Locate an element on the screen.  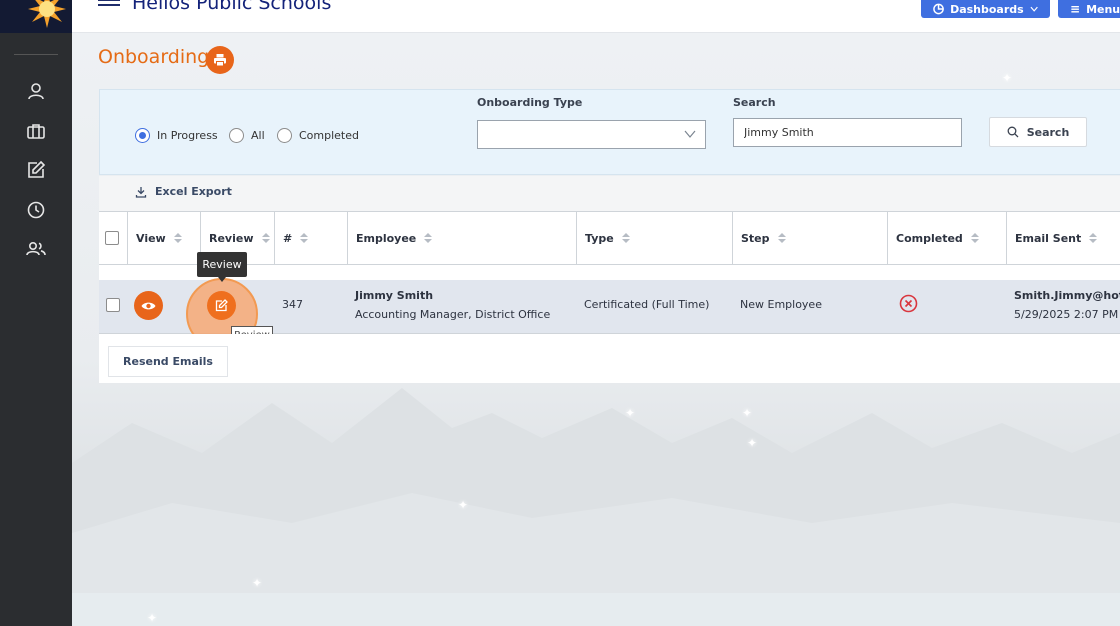
clock-icon is located at coordinates (36, 210).